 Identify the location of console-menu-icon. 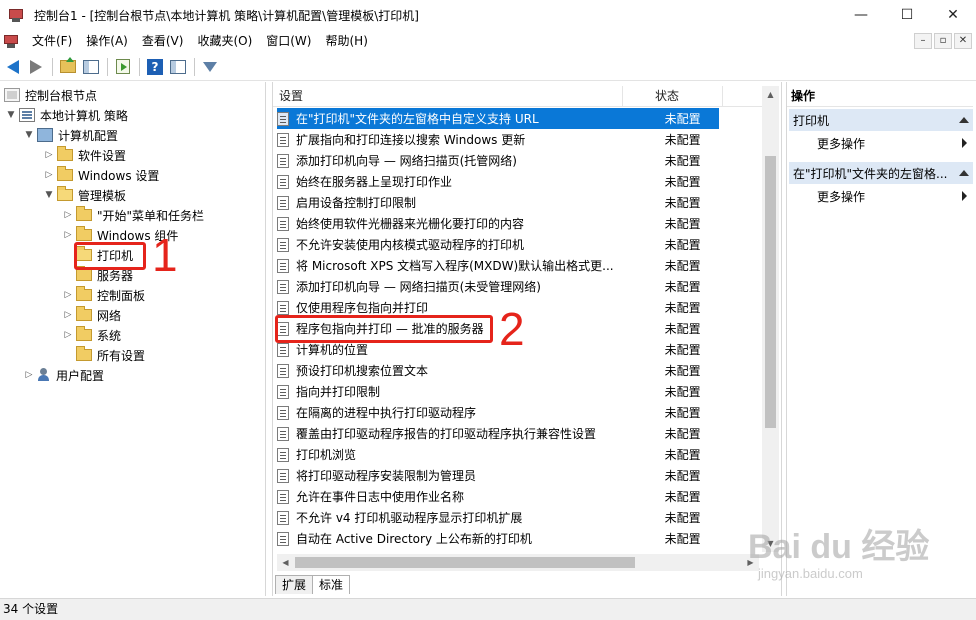
(12, 41).